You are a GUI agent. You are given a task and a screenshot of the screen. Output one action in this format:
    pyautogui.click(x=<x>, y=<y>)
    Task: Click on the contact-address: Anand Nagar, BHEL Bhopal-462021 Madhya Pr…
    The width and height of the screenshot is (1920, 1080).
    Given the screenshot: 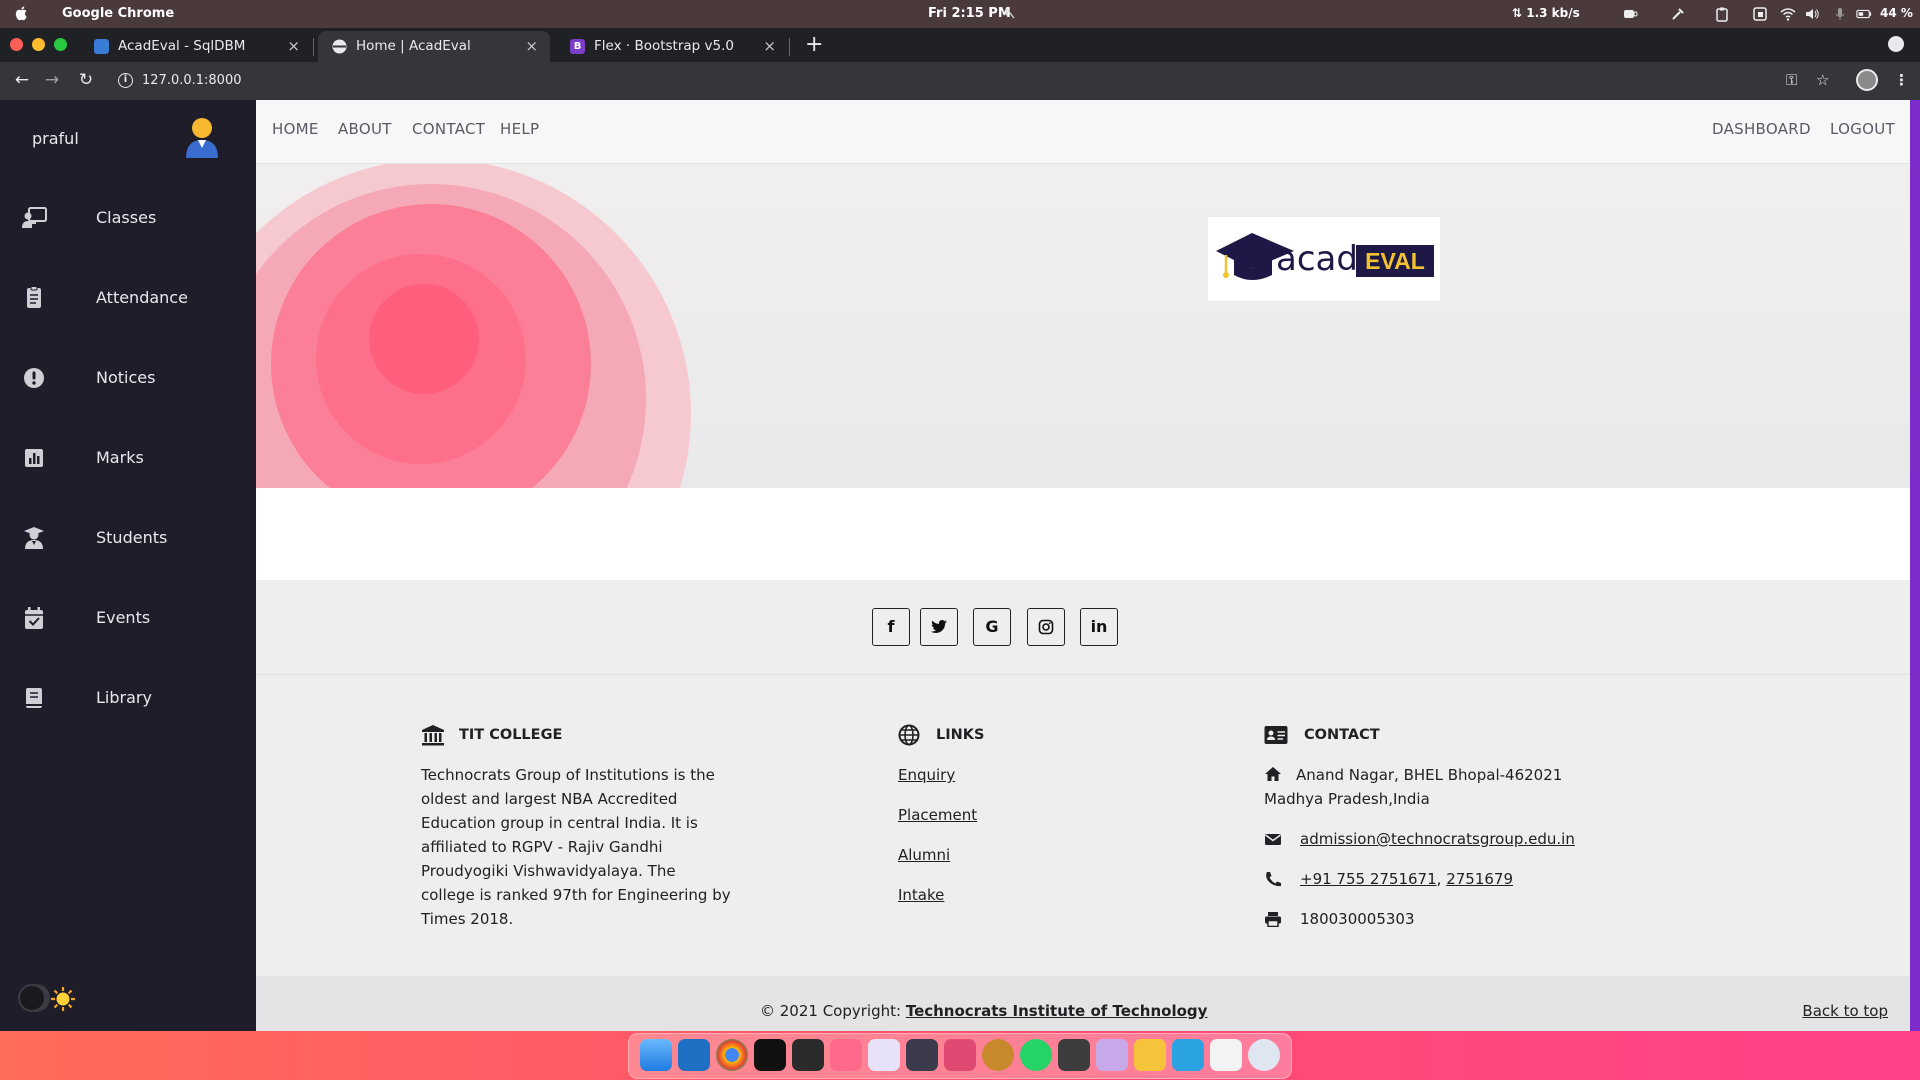 What is the action you would take?
    pyautogui.click(x=1454, y=787)
    